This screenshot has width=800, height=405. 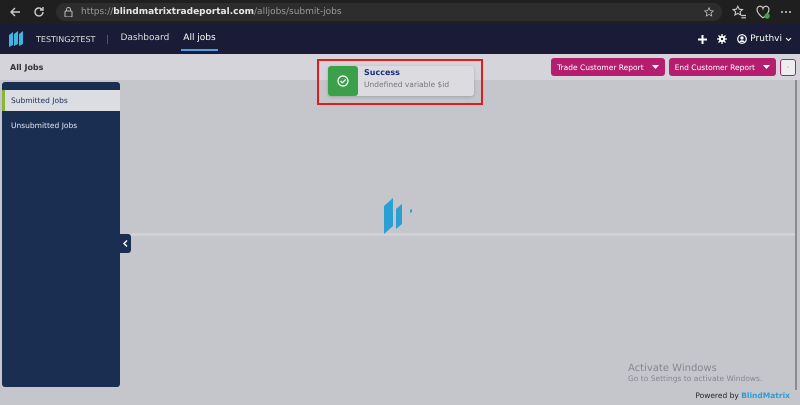 I want to click on user-menu: Pruthvi, so click(x=764, y=39).